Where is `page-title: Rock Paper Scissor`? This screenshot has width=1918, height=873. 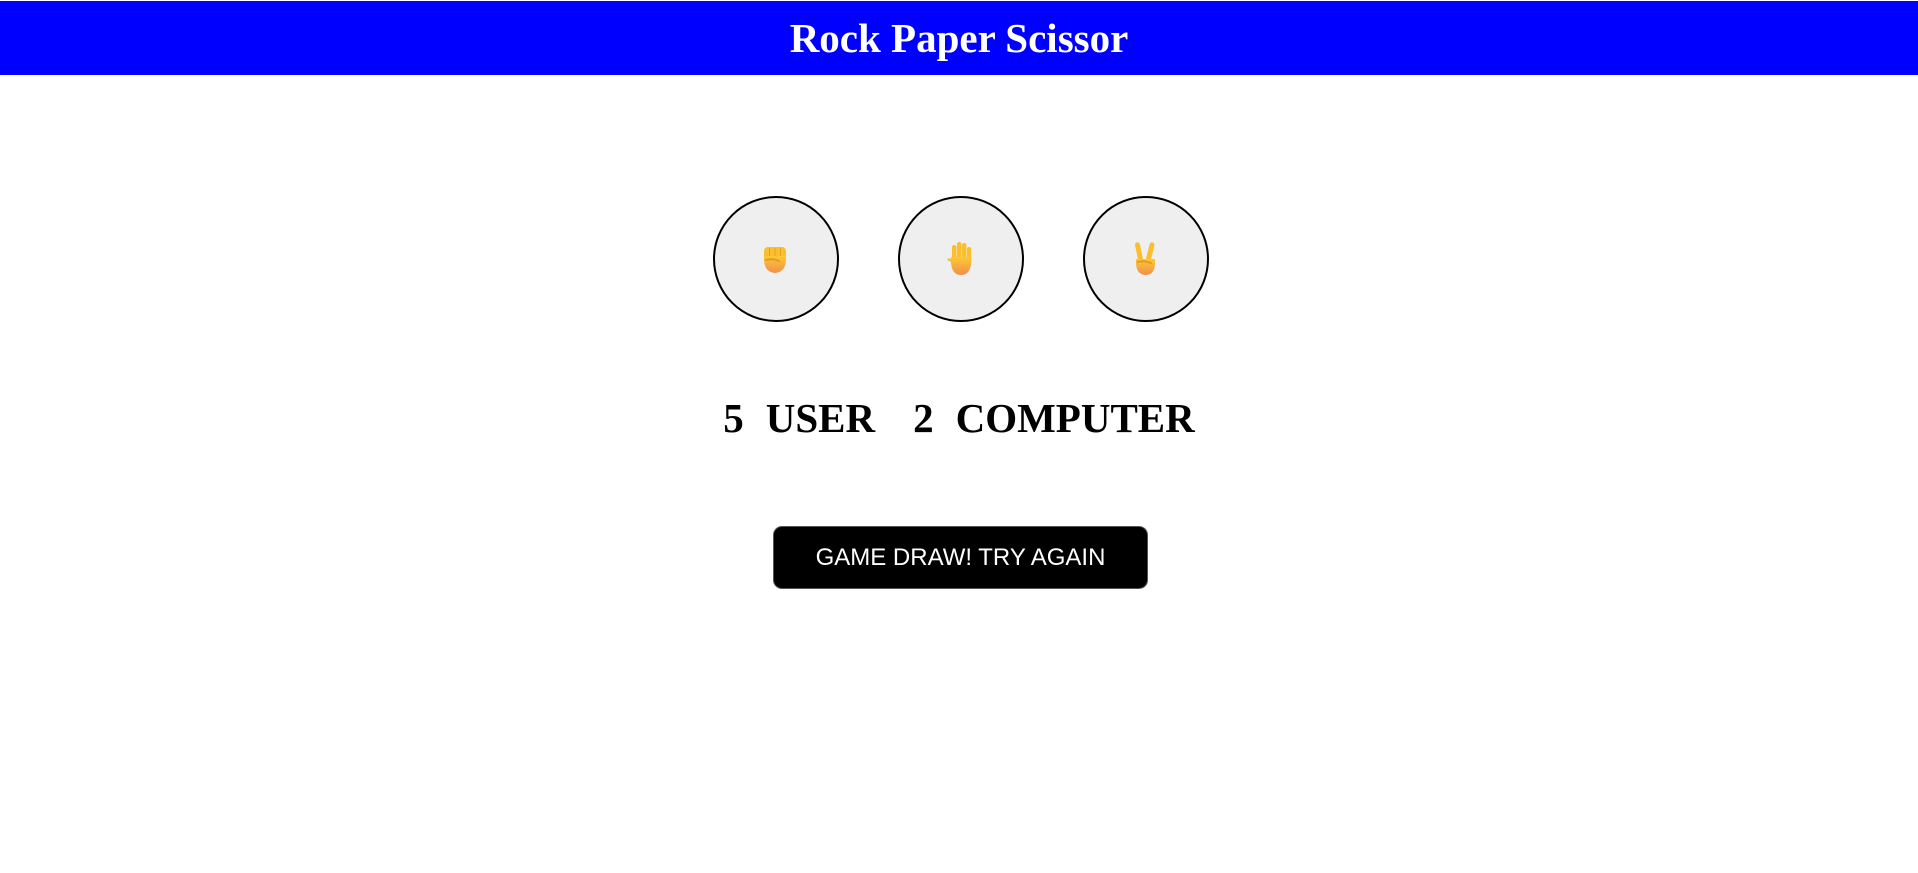
page-title: Rock Paper Scissor is located at coordinates (959, 37).